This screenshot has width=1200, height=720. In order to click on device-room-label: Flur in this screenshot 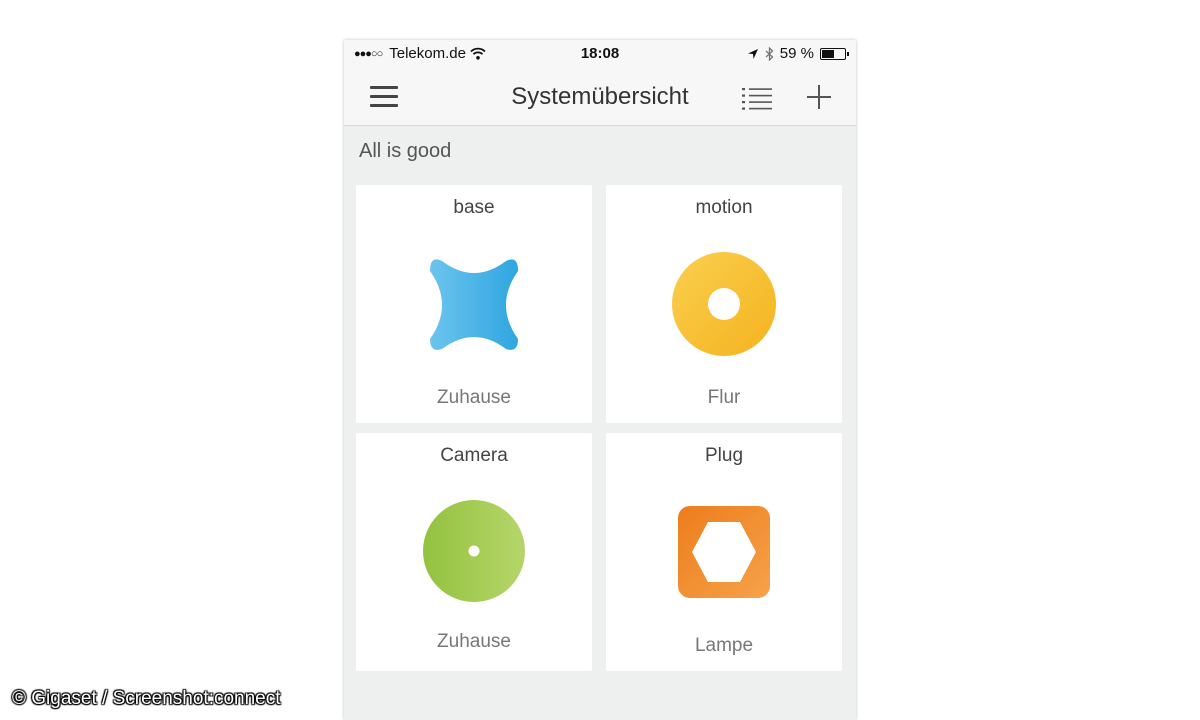, I will do `click(724, 397)`.